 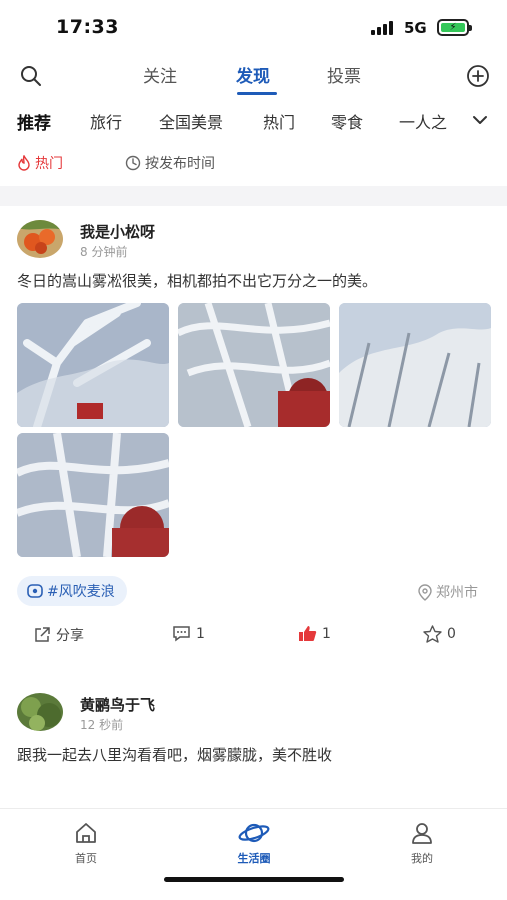 I want to click on category-hot: 热门, so click(x=279, y=121).